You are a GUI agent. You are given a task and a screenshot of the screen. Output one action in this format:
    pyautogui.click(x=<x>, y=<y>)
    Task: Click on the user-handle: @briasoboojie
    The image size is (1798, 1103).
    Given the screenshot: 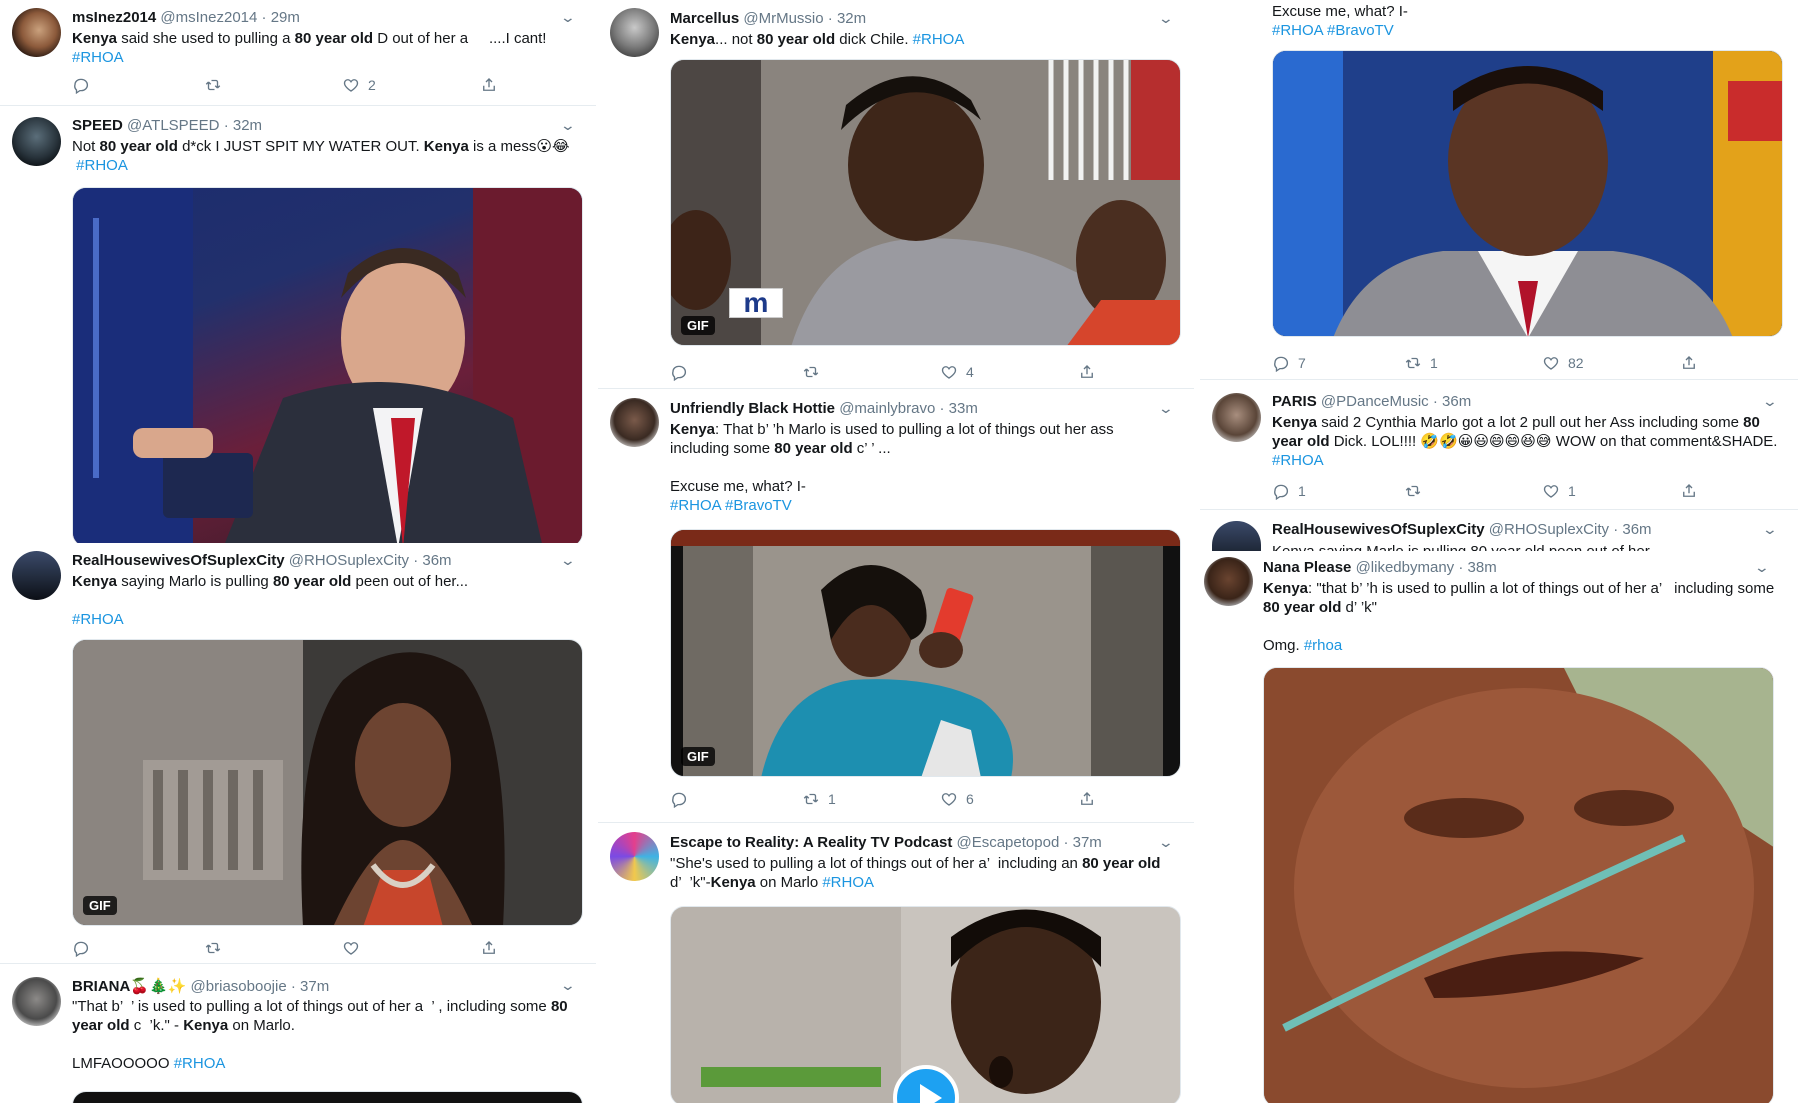 What is the action you would take?
    pyautogui.click(x=239, y=986)
    